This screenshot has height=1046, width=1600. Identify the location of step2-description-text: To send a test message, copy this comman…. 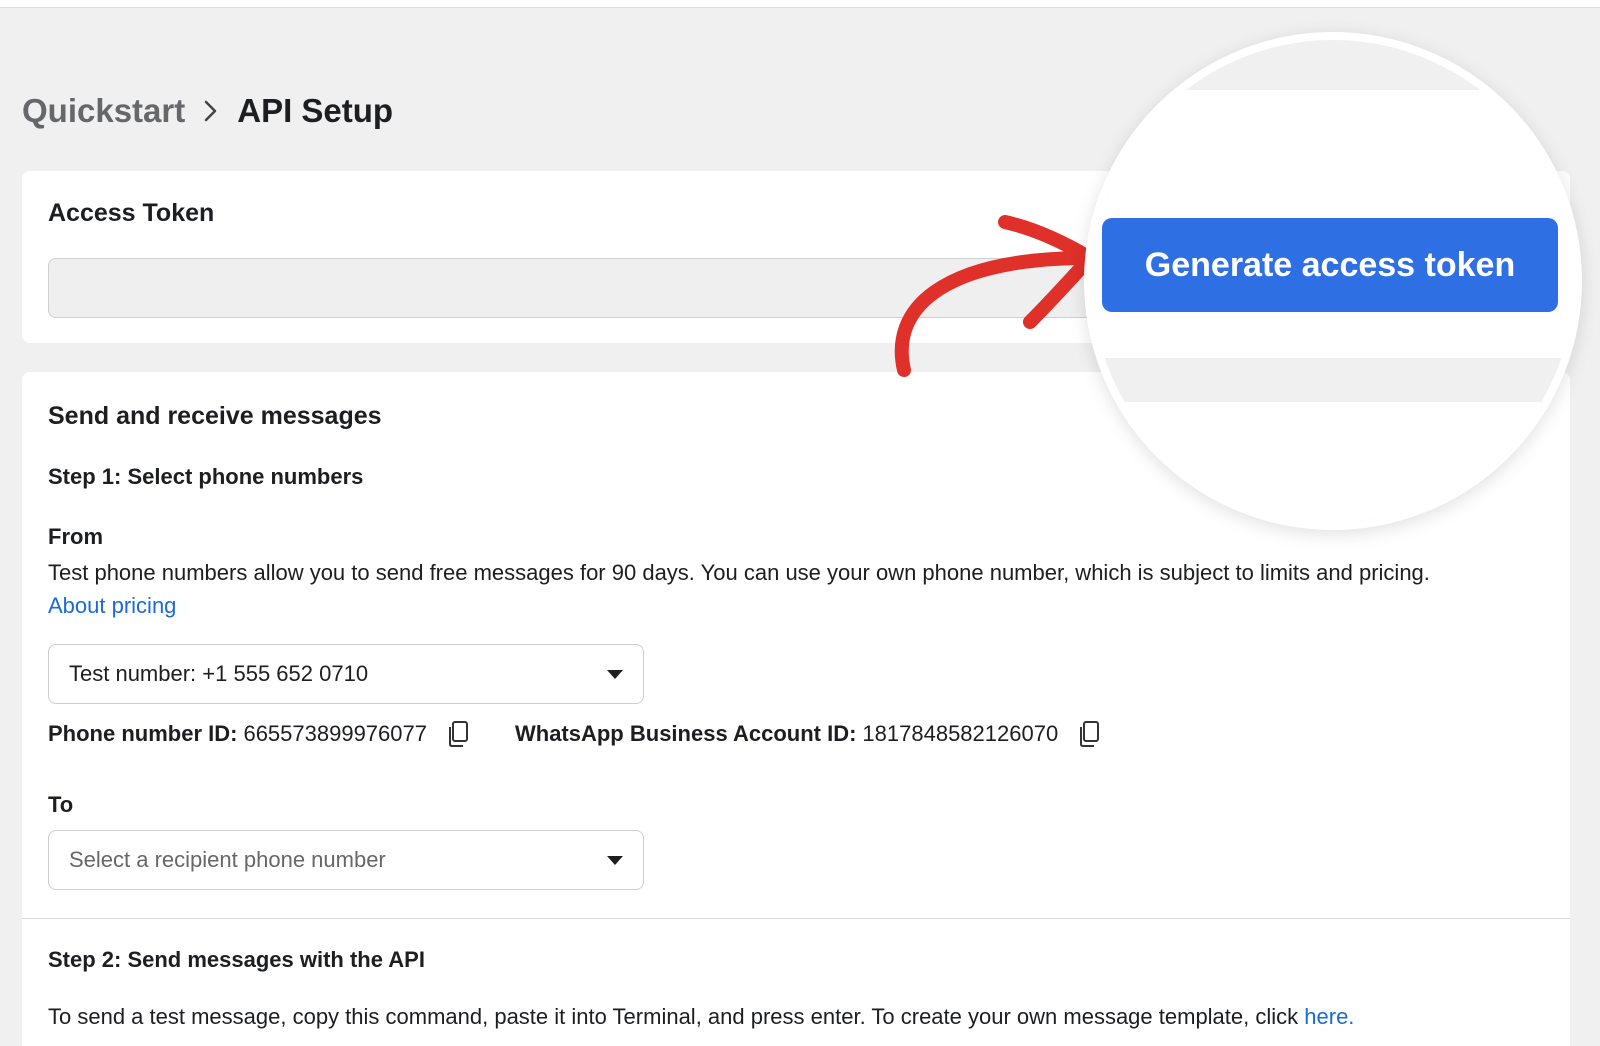
(676, 1016).